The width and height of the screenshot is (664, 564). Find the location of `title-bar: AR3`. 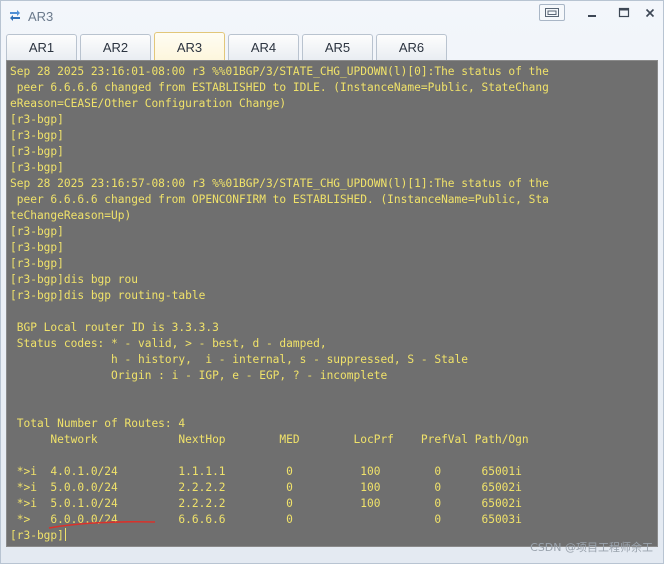

title-bar: AR3 is located at coordinates (332, 16).